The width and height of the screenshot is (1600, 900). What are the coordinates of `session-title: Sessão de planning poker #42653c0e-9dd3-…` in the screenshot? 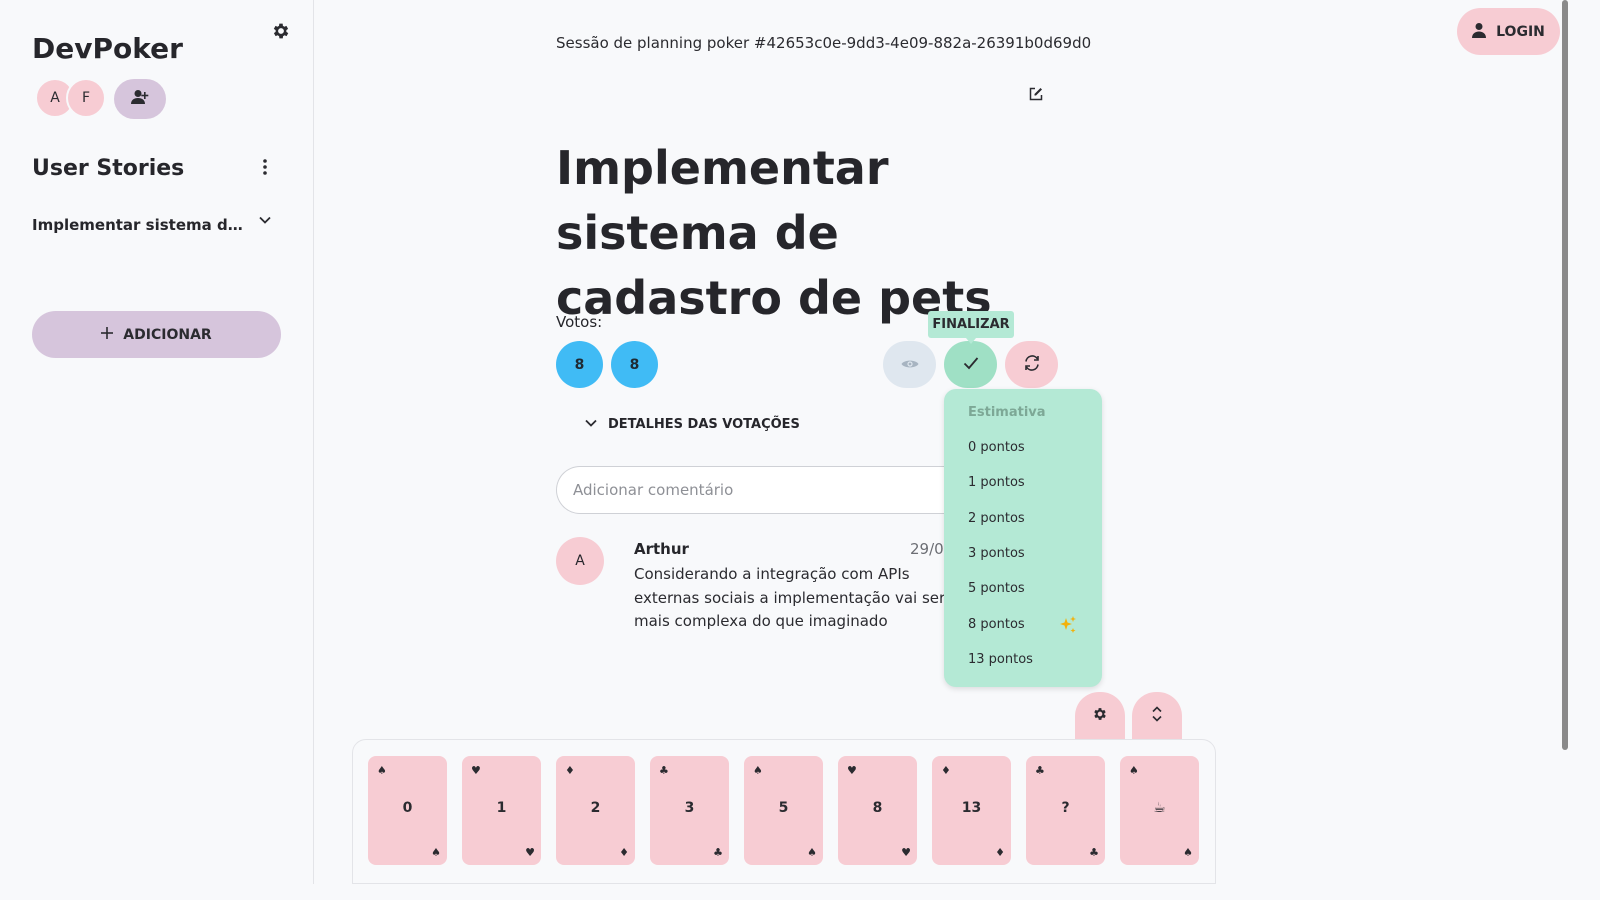 It's located at (824, 43).